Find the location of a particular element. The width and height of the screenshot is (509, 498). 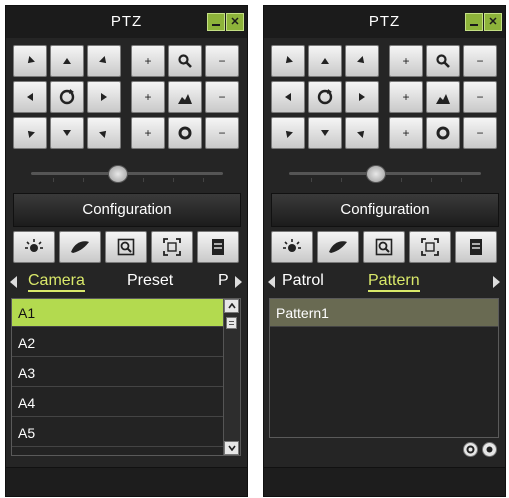

record-pattern-button is located at coordinates (470, 449).